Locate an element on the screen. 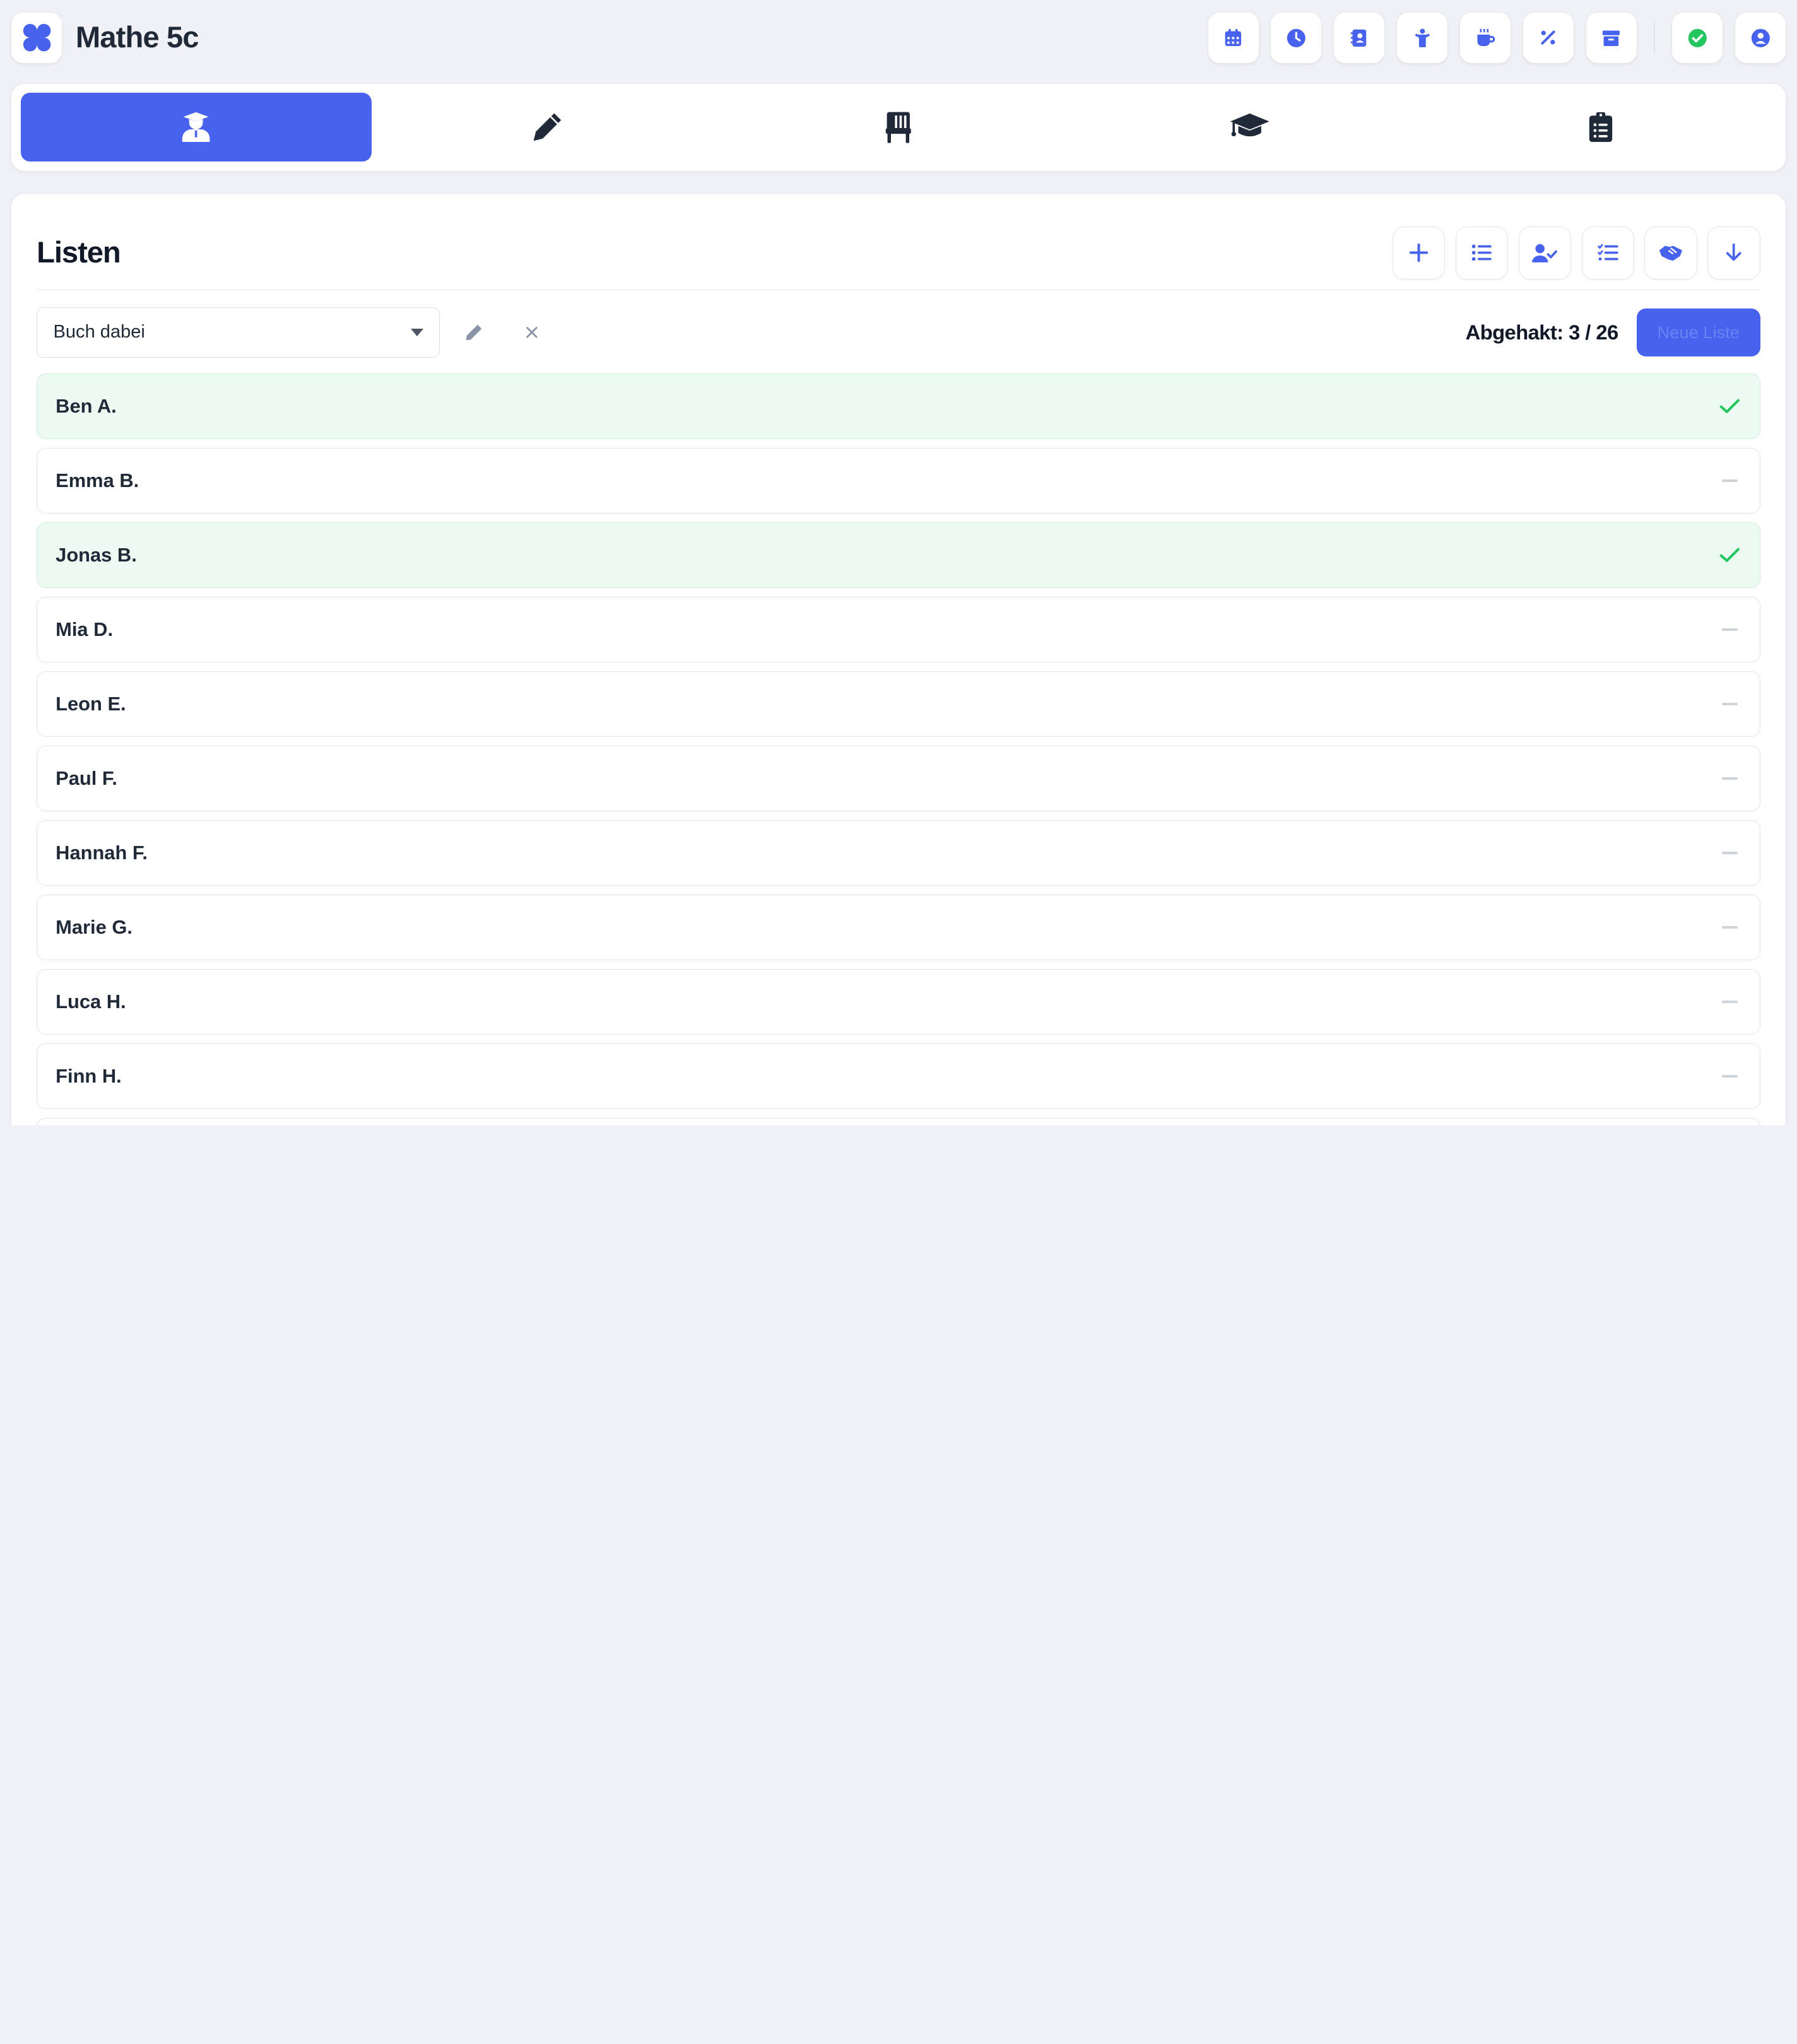 Image resolution: width=1797 pixels, height=2044 pixels. clipboard-list-icon is located at coordinates (1601, 127).